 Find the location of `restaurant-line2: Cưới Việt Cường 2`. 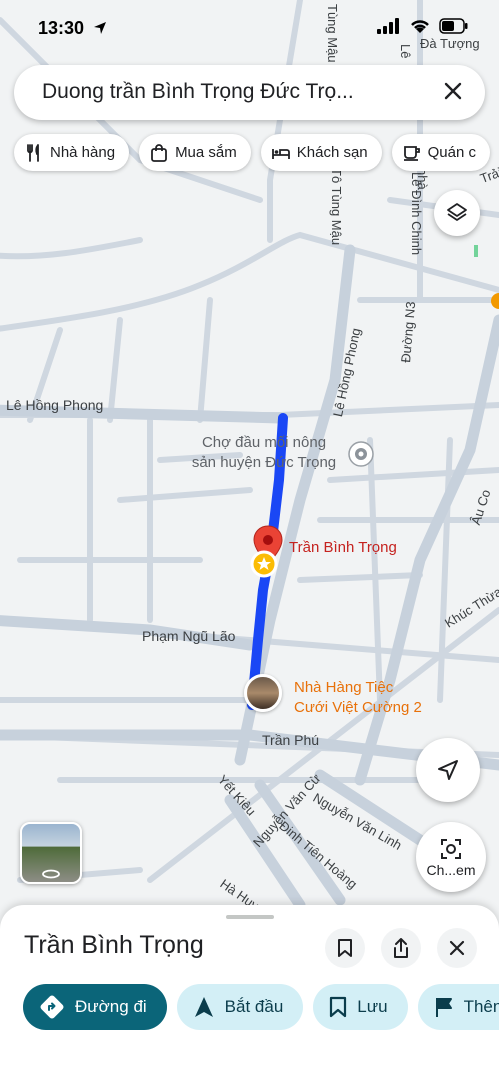

restaurant-line2: Cưới Việt Cường 2 is located at coordinates (358, 707).